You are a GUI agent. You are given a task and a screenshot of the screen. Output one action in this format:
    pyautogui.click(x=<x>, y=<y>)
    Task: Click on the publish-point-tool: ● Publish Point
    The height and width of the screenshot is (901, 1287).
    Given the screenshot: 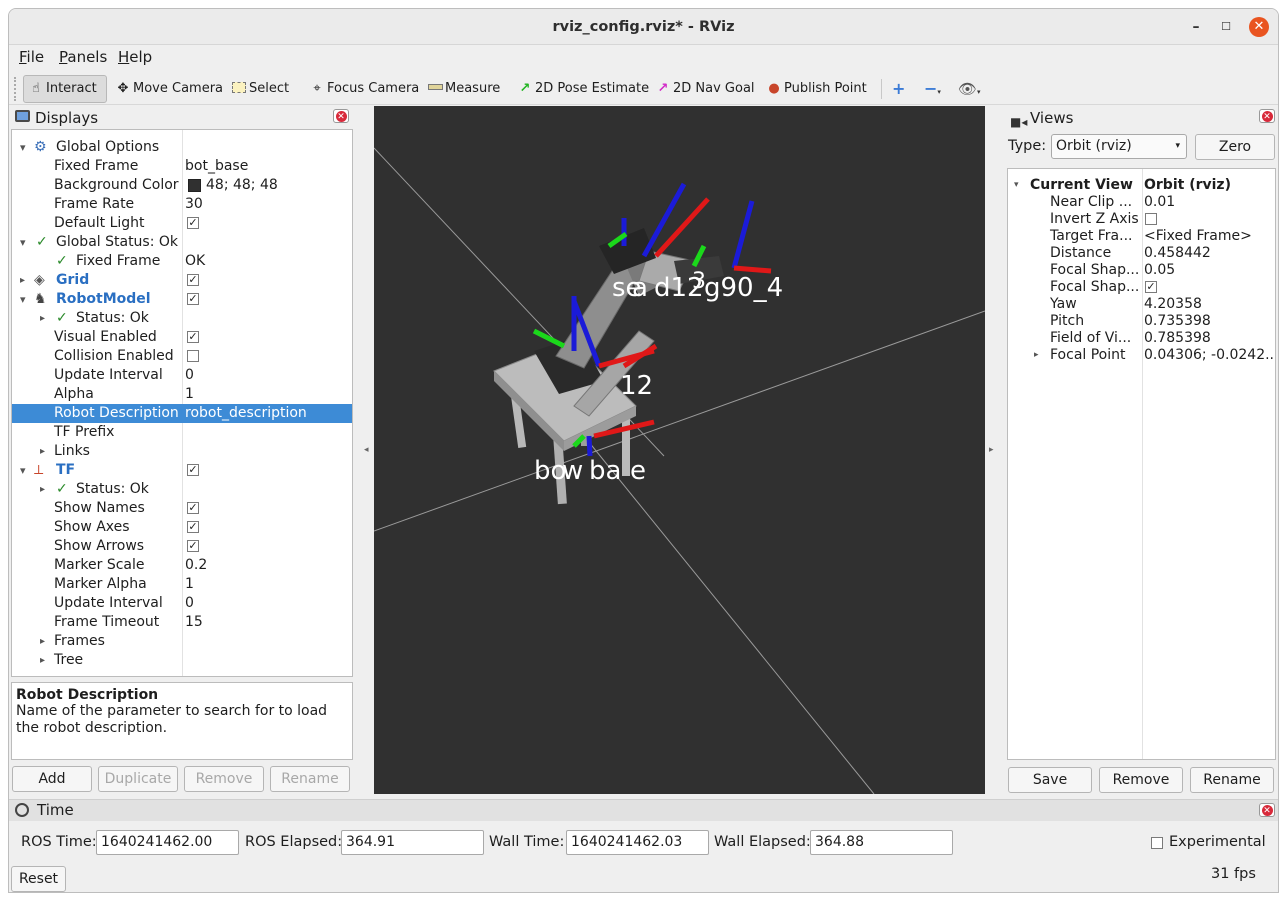 What is the action you would take?
    pyautogui.click(x=816, y=89)
    